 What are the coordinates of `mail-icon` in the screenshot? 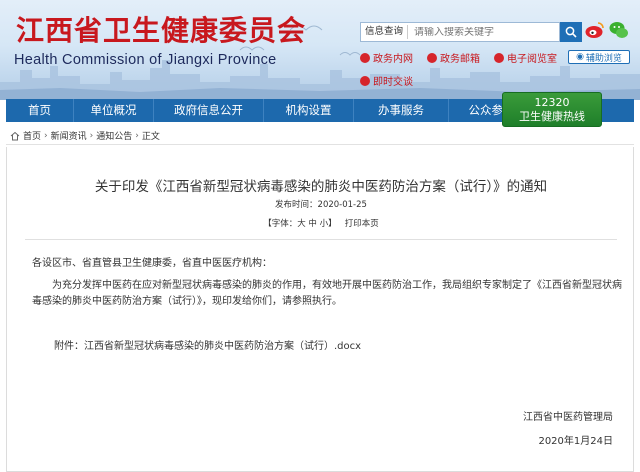 It's located at (432, 57).